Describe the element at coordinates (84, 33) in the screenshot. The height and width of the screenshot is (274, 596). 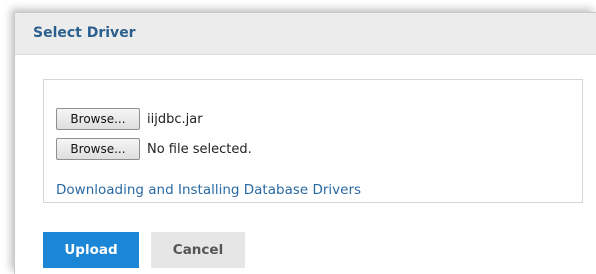
I see `dialog-title: Select Driver` at that location.